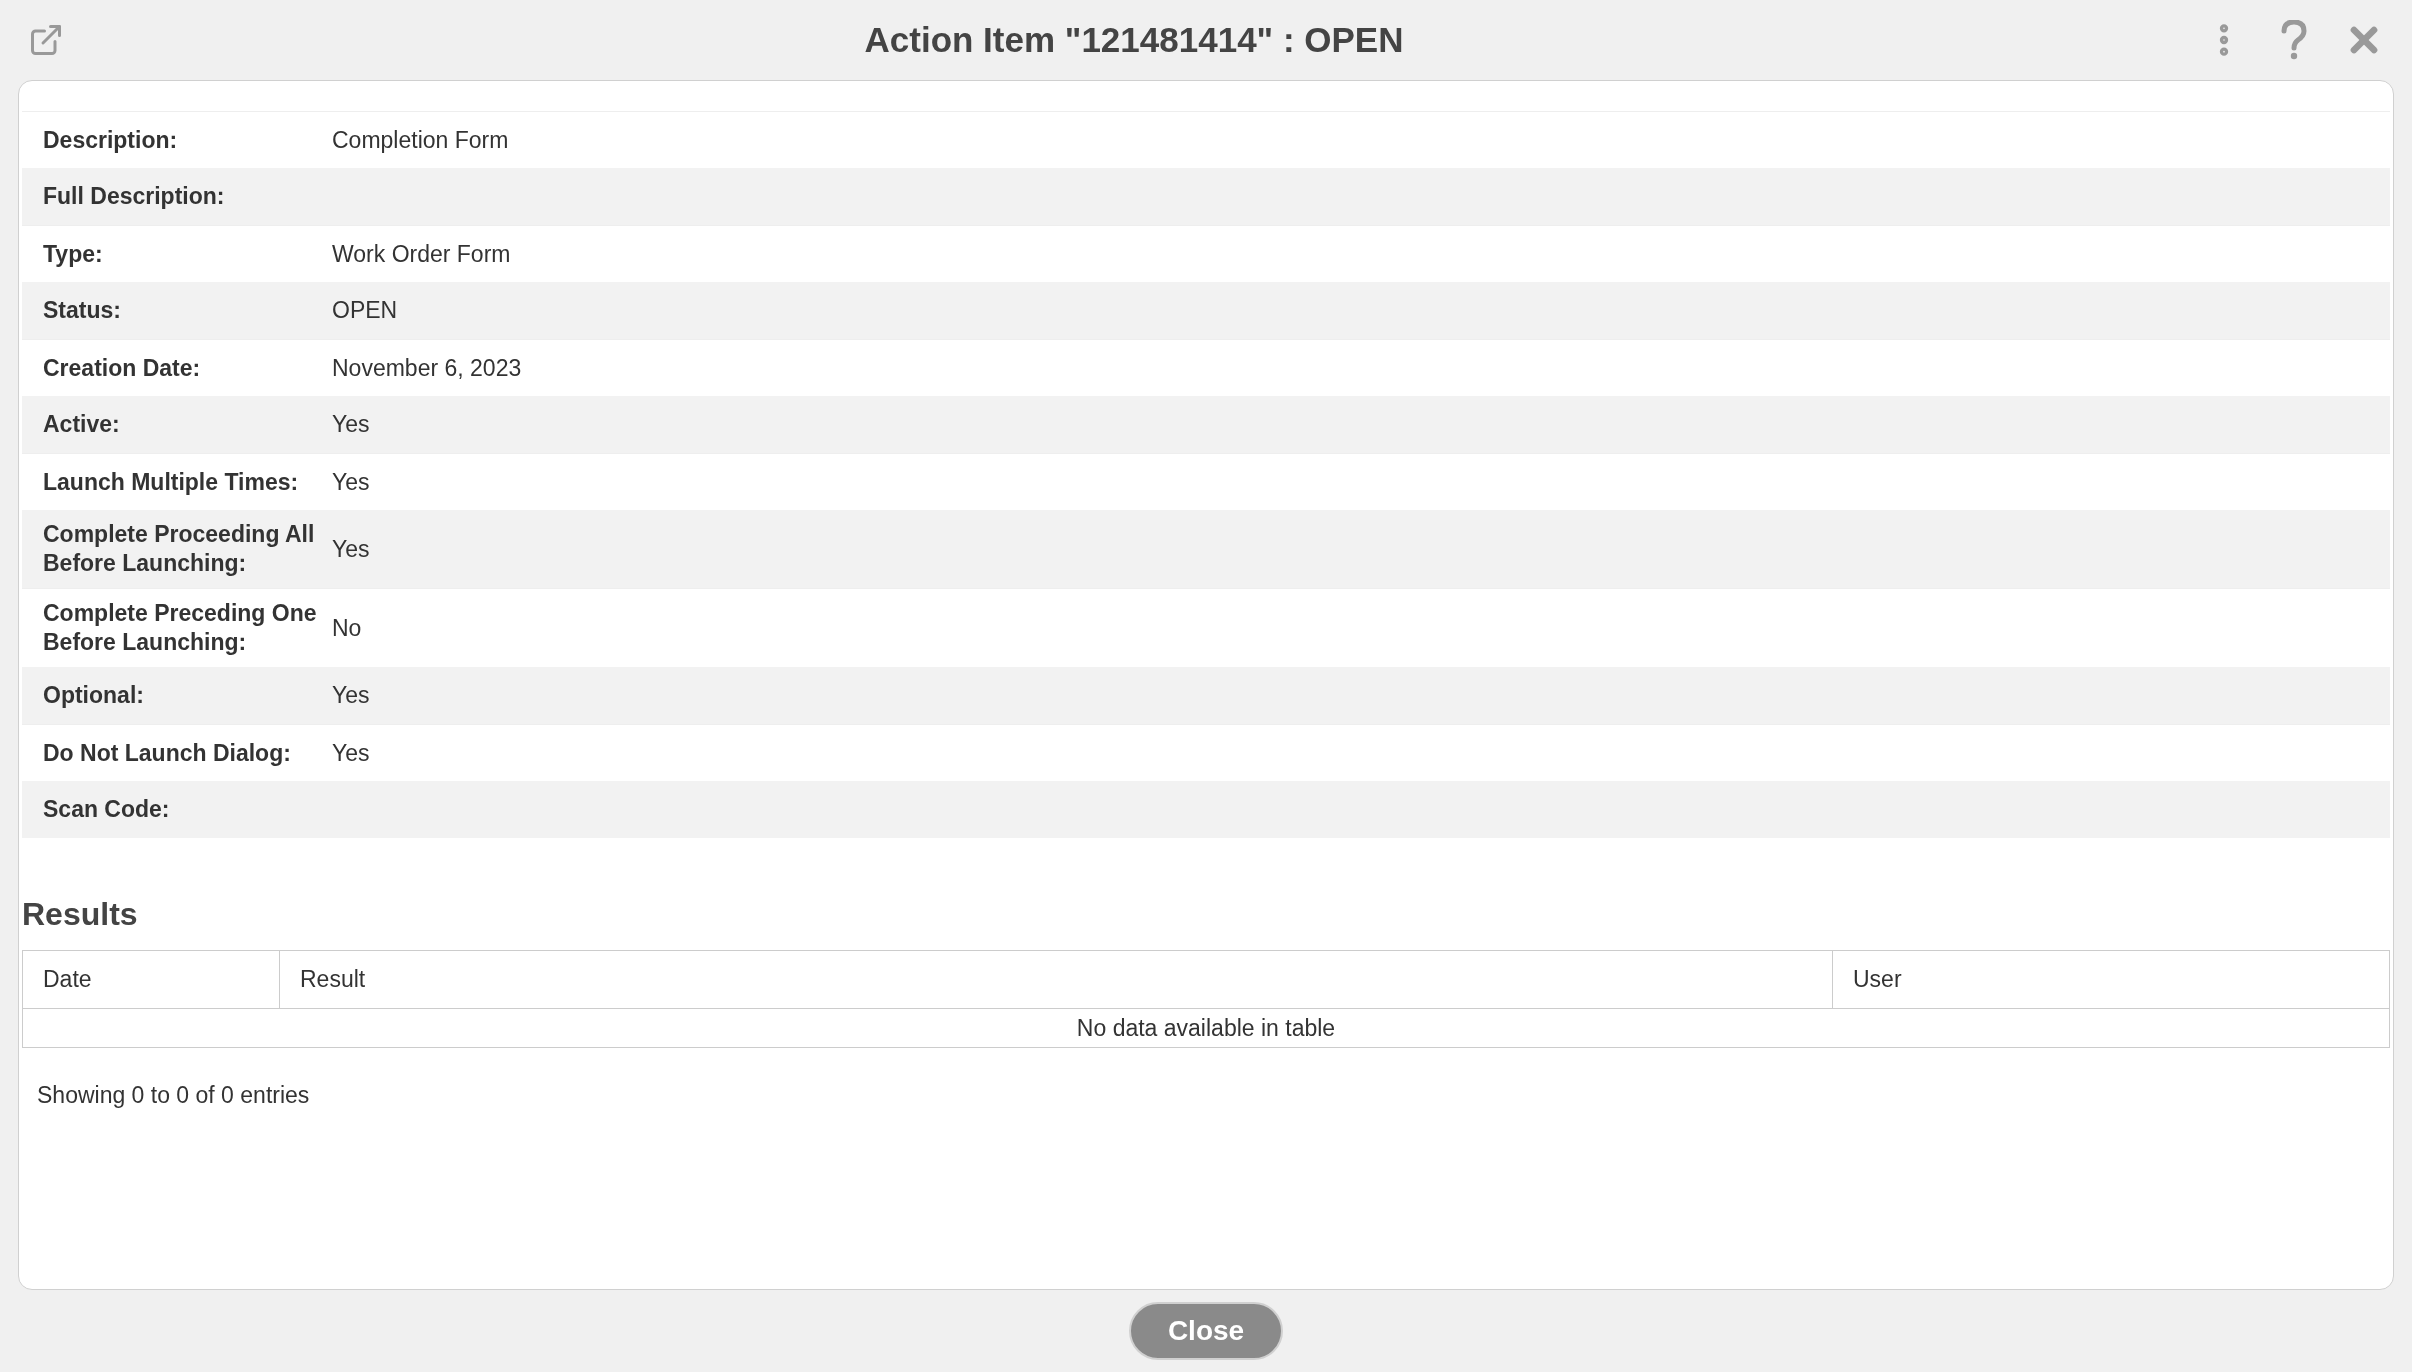 The width and height of the screenshot is (2412, 1372). What do you see at coordinates (180, 628) in the screenshot?
I see `field-label: Complete Preceding One Before Launching:` at bounding box center [180, 628].